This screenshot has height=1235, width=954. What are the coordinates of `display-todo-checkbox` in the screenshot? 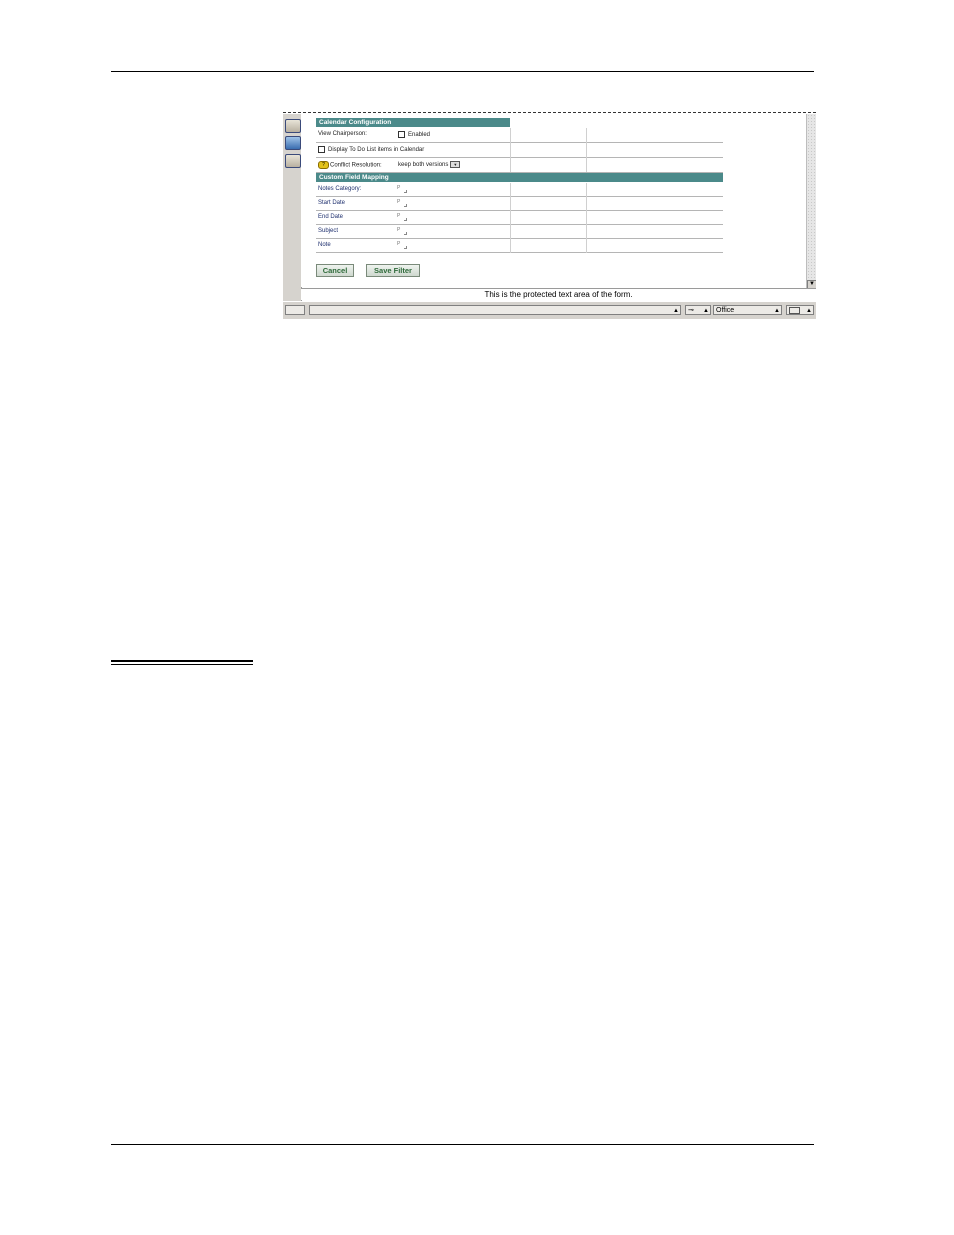 It's located at (321, 149).